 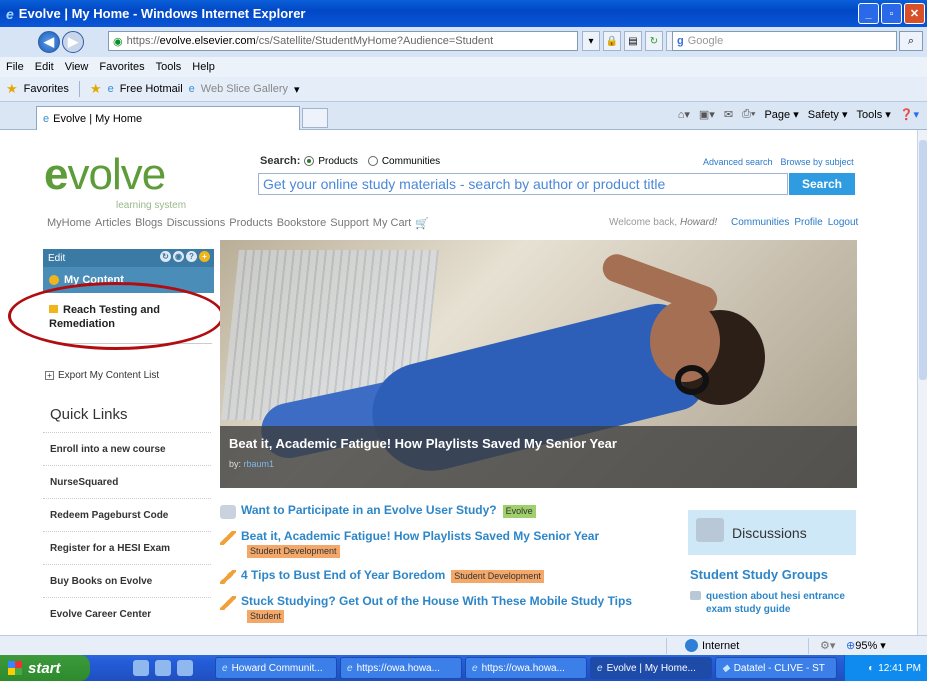 I want to click on study-groups-title: Student Study Groups, so click(x=759, y=574).